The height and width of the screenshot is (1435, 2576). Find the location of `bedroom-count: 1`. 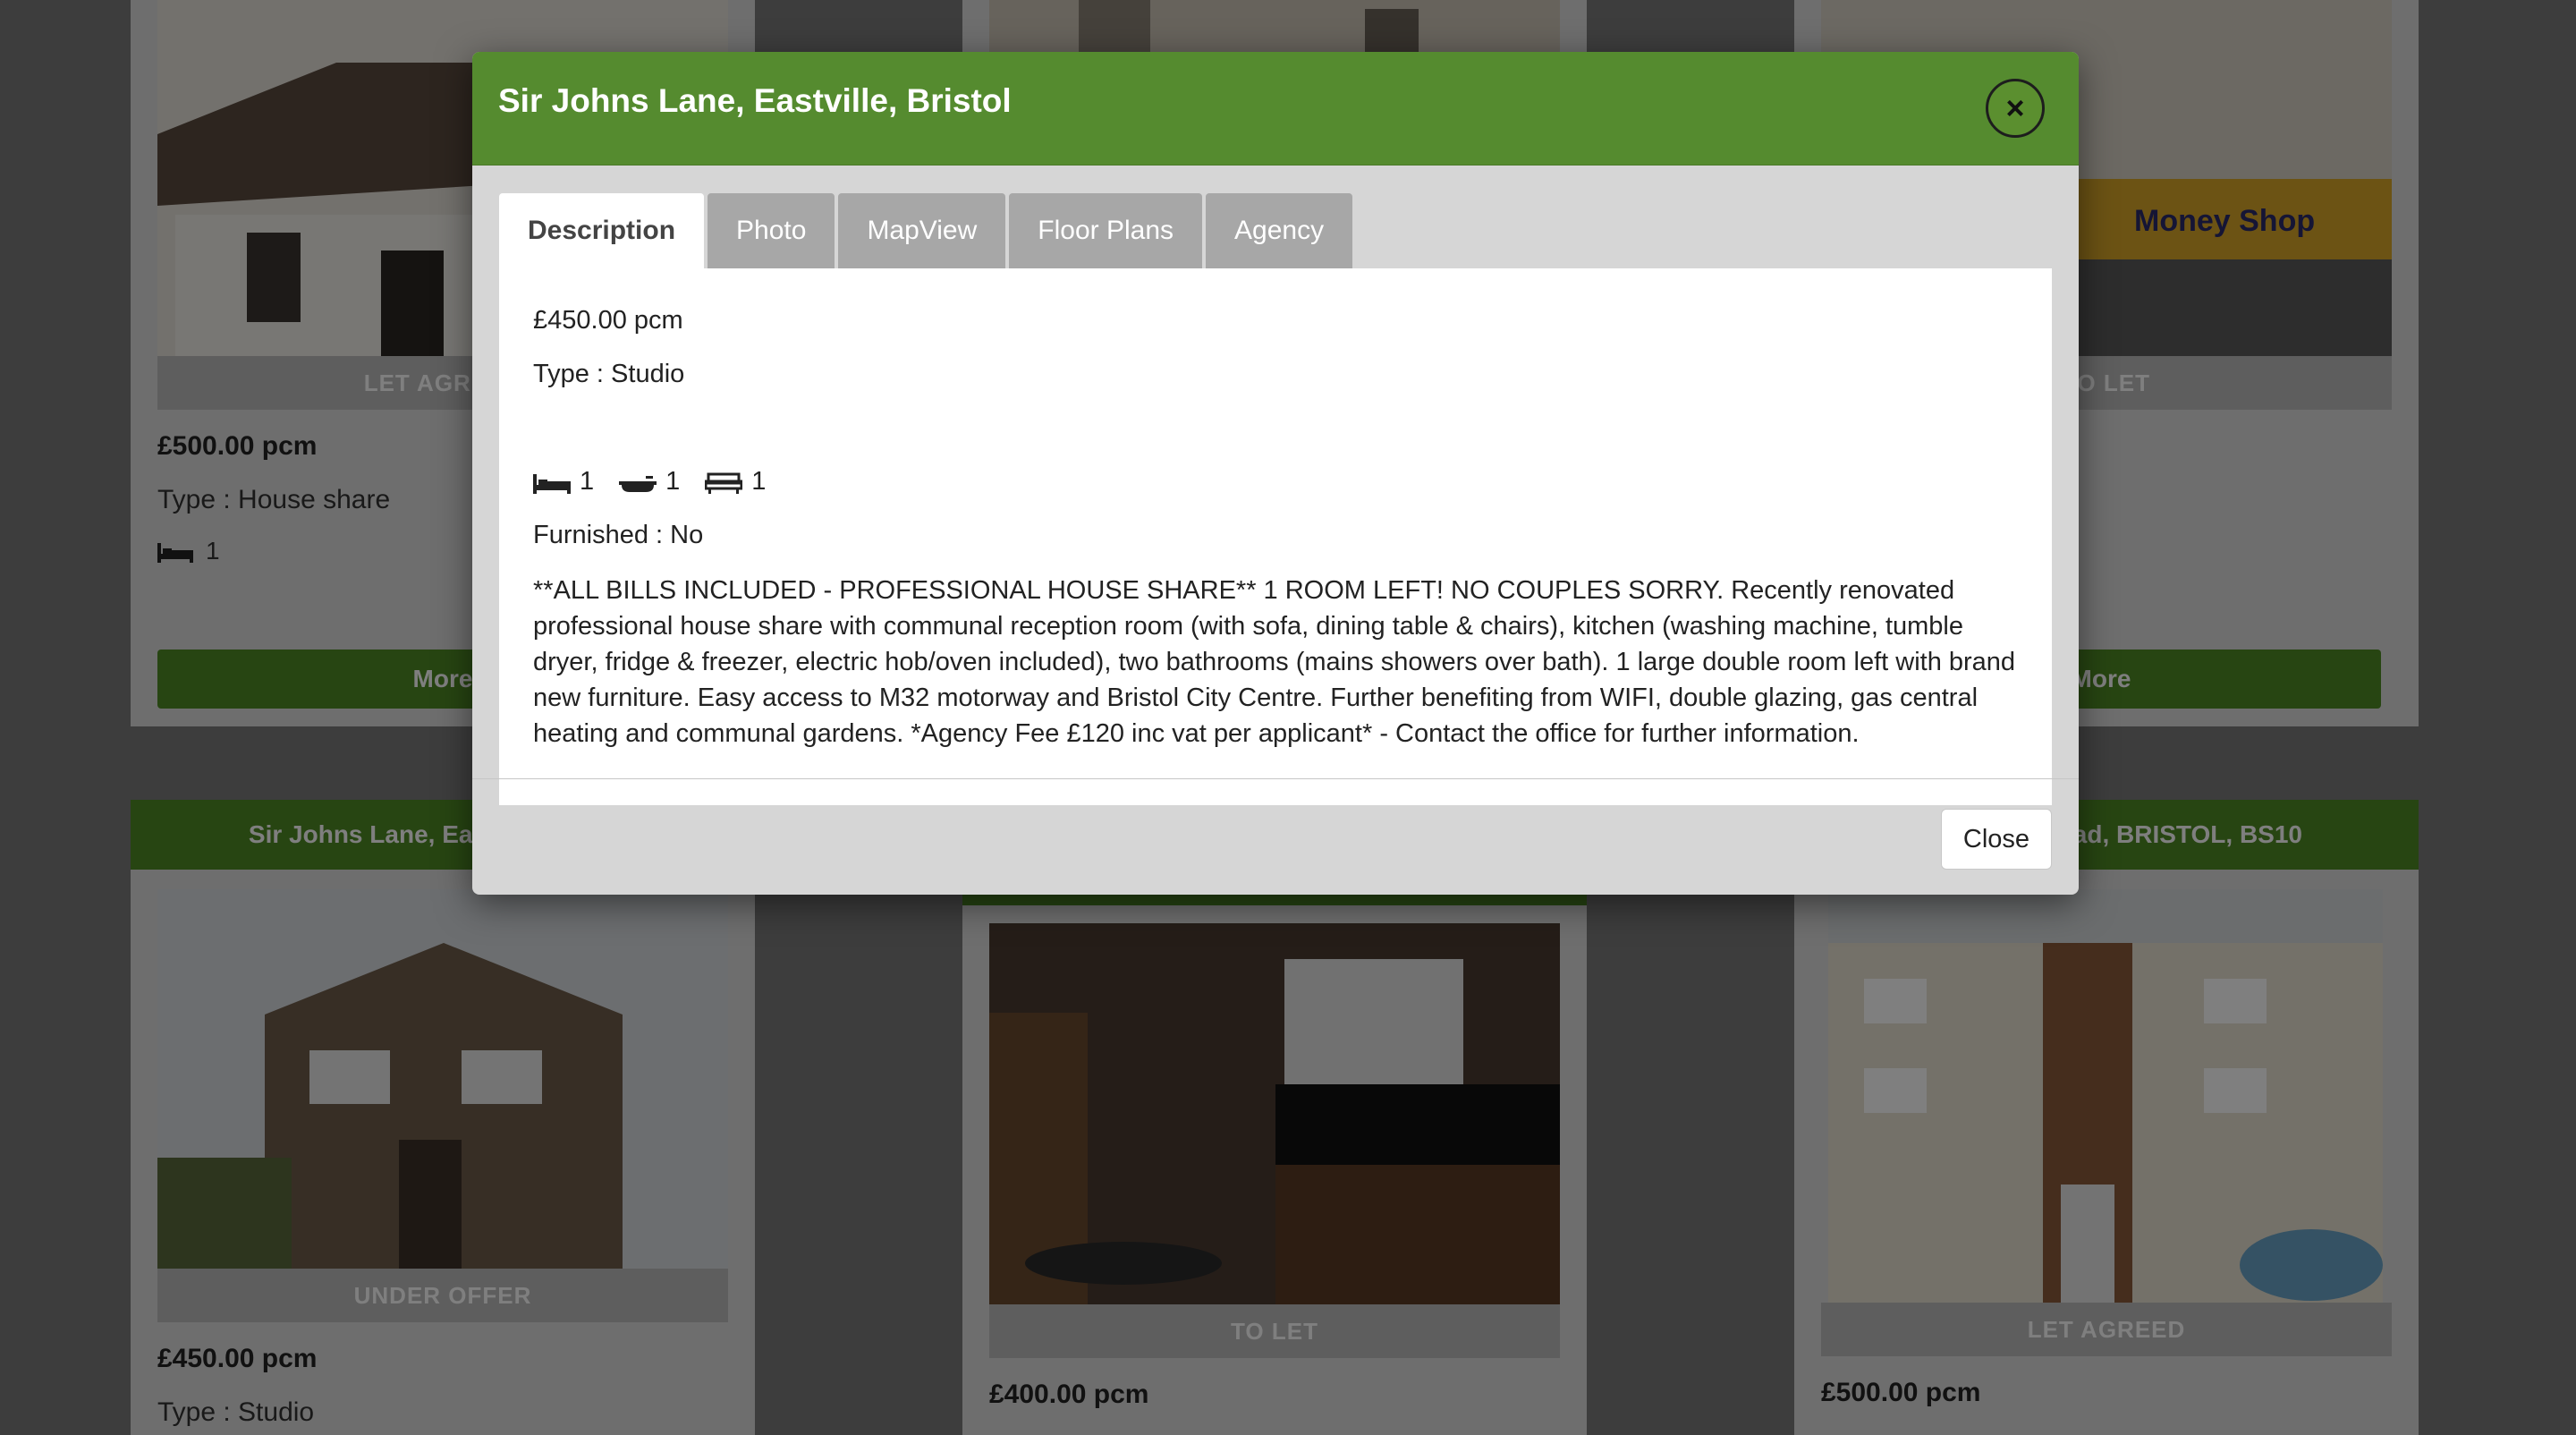

bedroom-count: 1 is located at coordinates (587, 481).